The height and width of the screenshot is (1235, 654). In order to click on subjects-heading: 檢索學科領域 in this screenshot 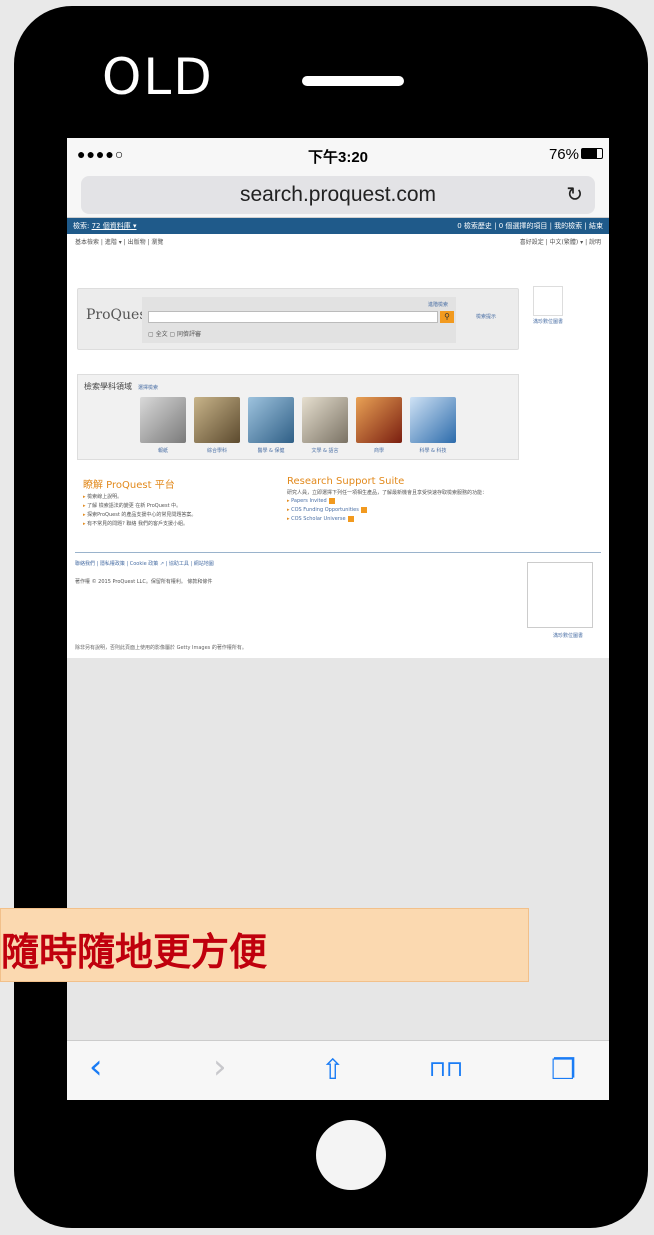, I will do `click(108, 386)`.